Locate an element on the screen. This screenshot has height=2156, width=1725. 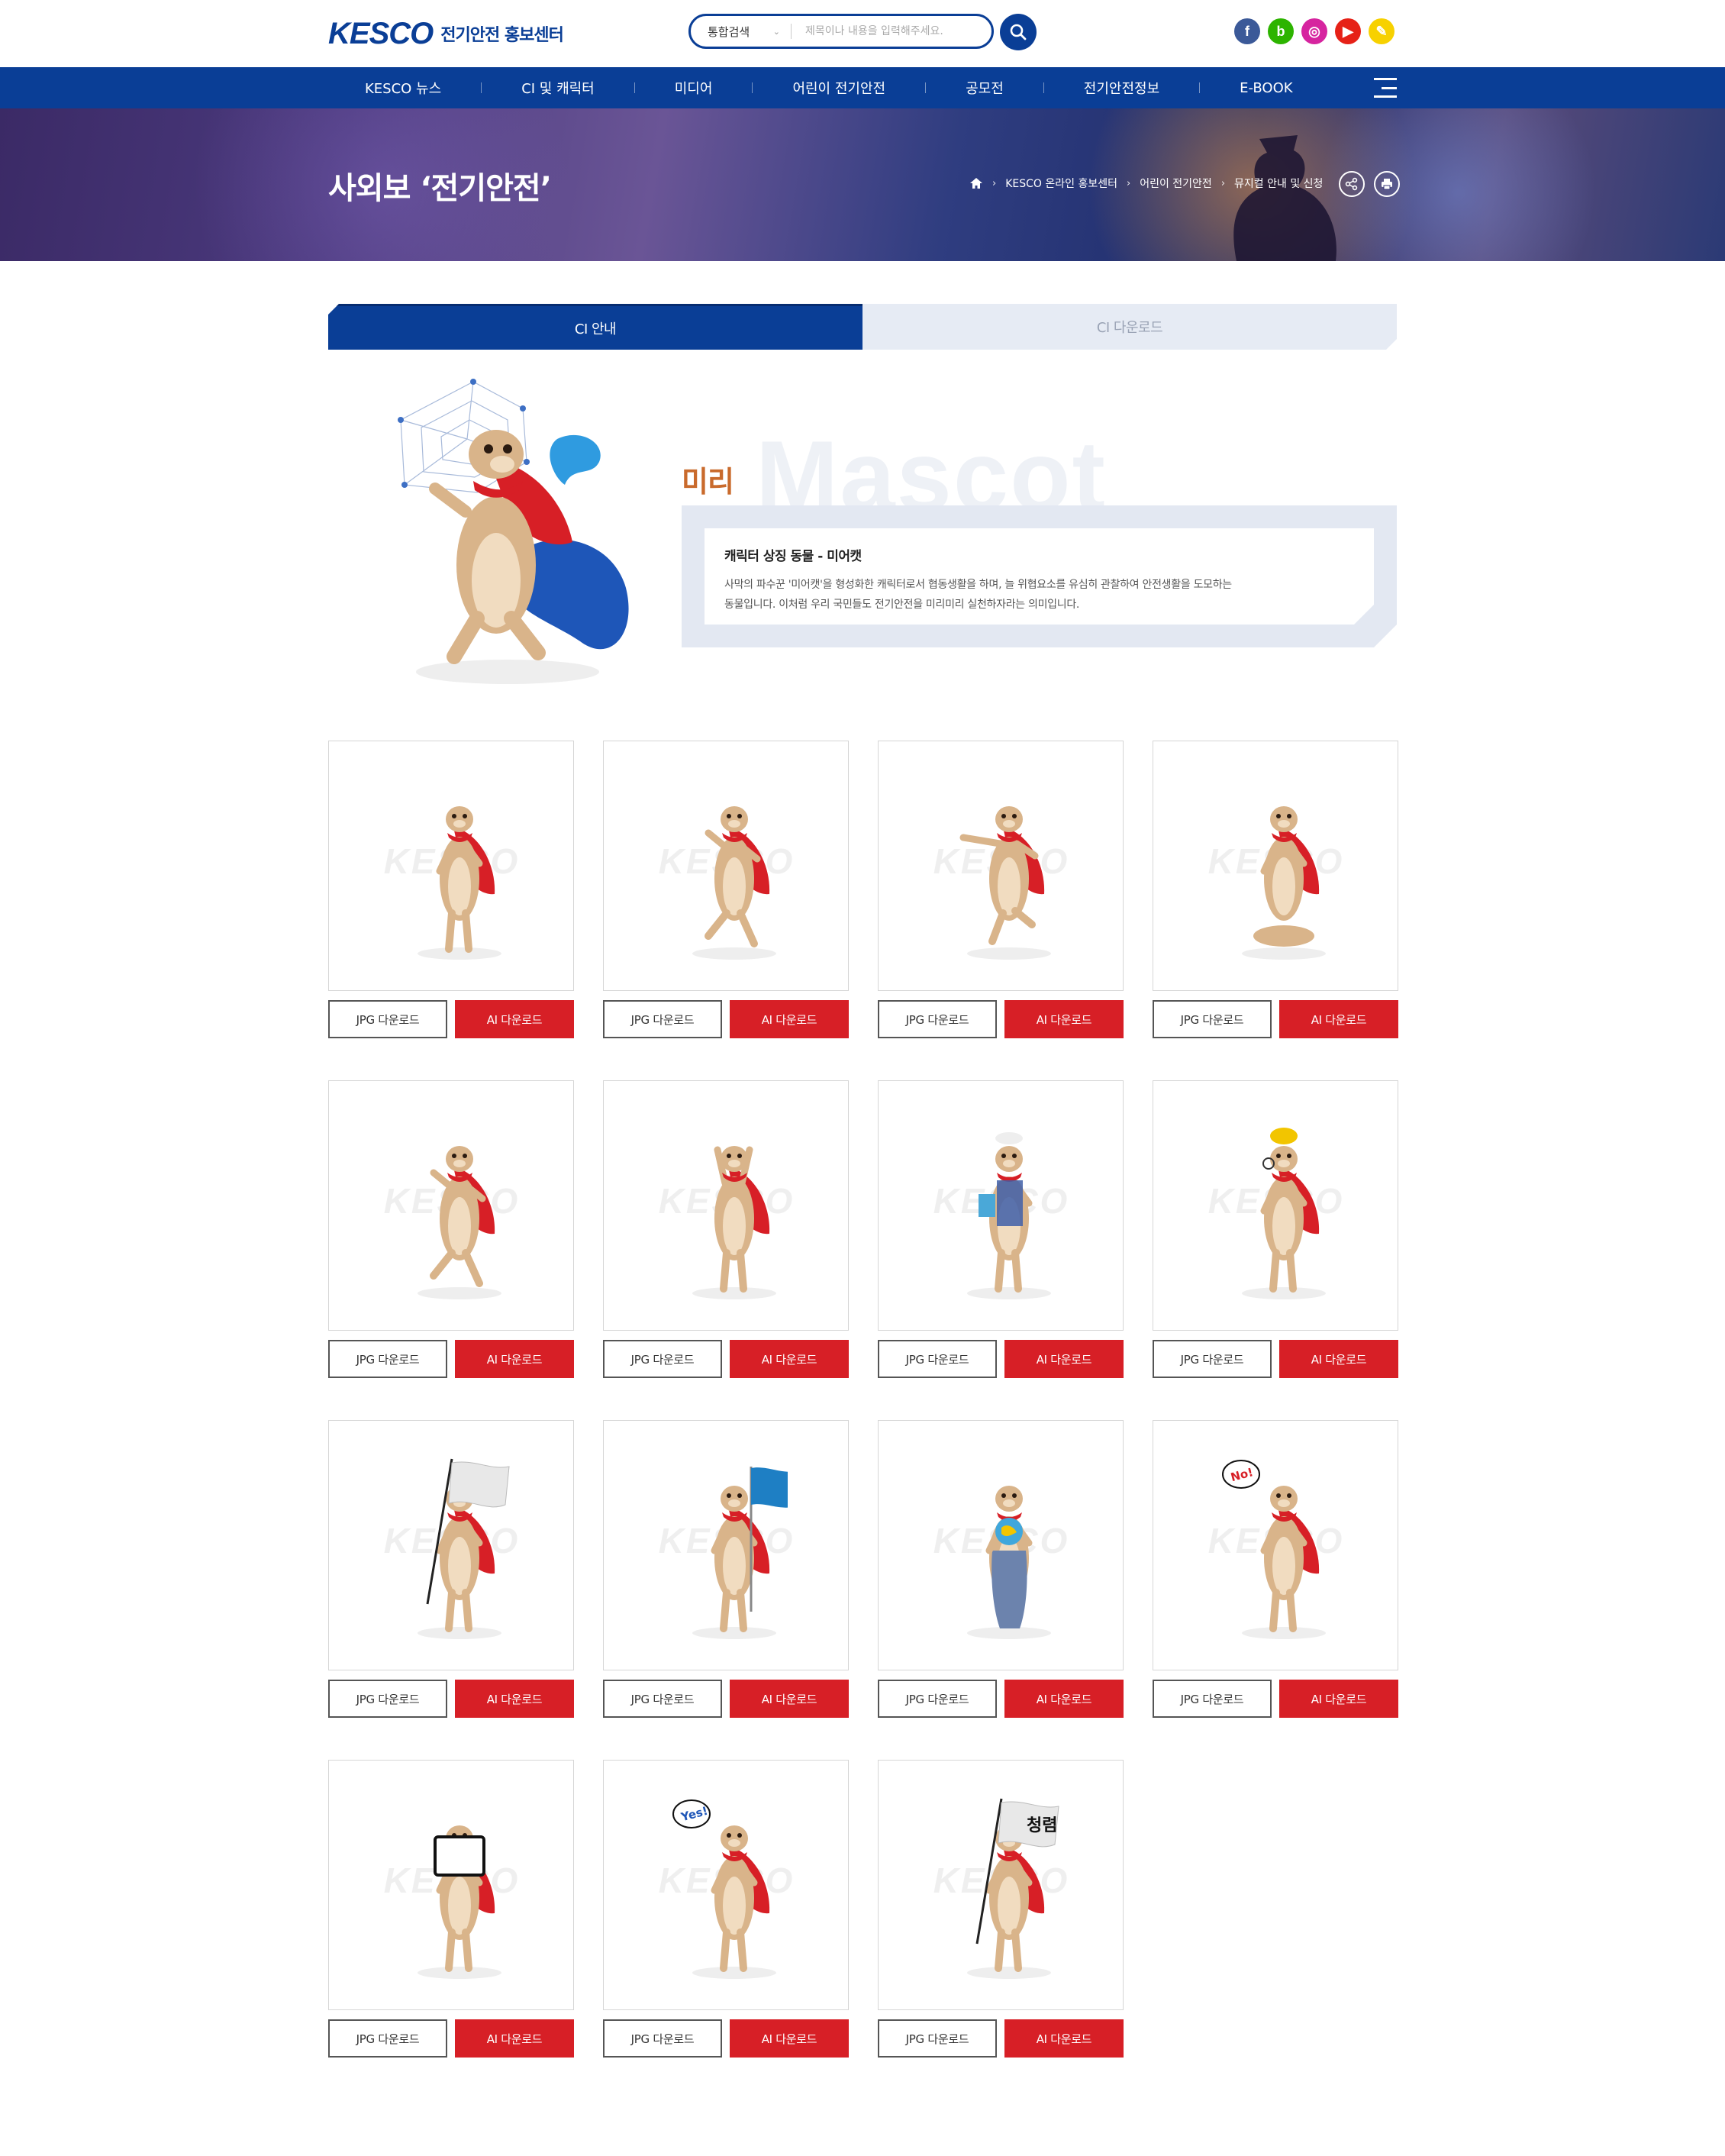
share-button is located at coordinates (1352, 184).